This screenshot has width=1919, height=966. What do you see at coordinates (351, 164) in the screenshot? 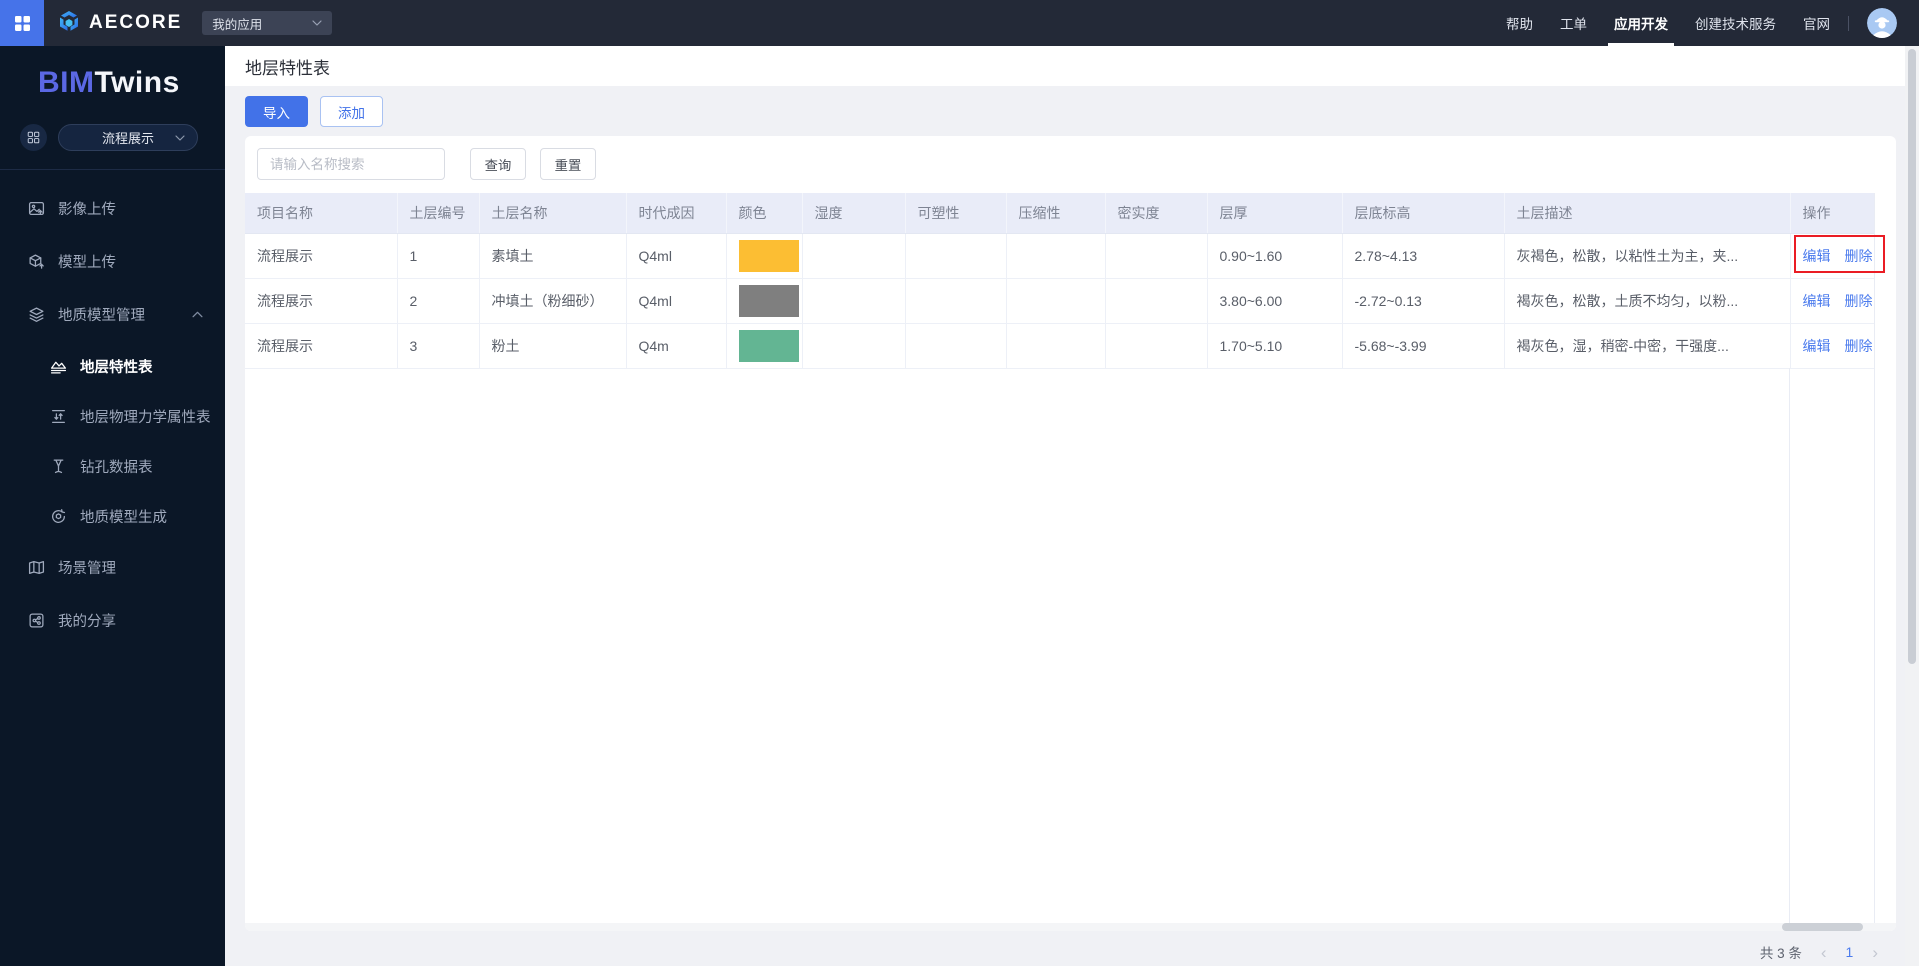
I see `search-input` at bounding box center [351, 164].